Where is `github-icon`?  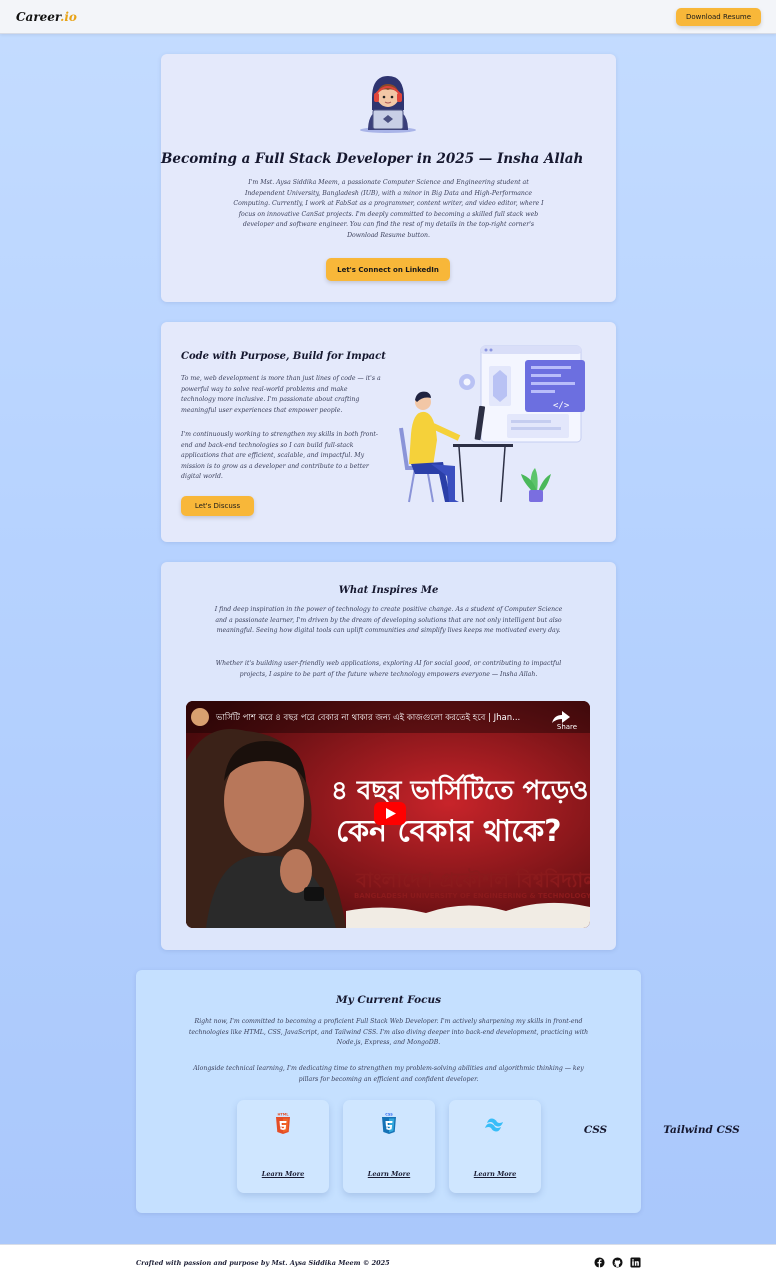
github-icon is located at coordinates (617, 1262).